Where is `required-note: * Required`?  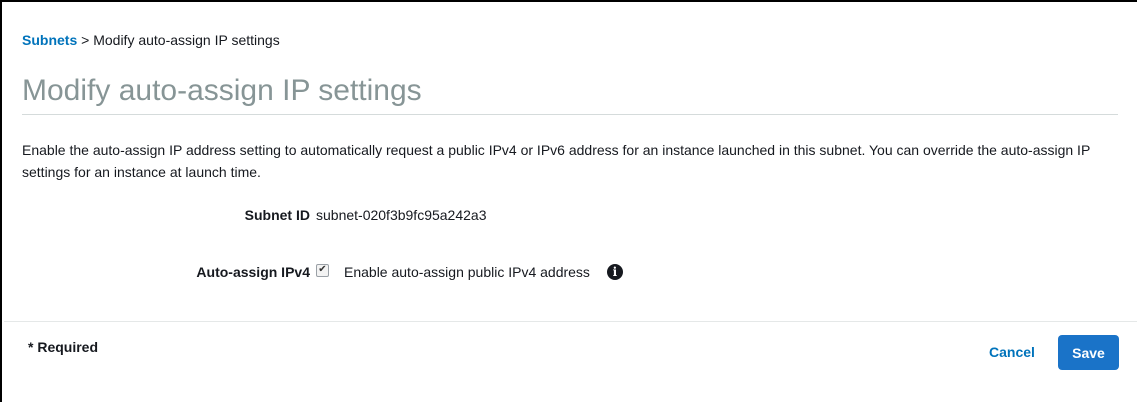
required-note: * Required is located at coordinates (63, 347).